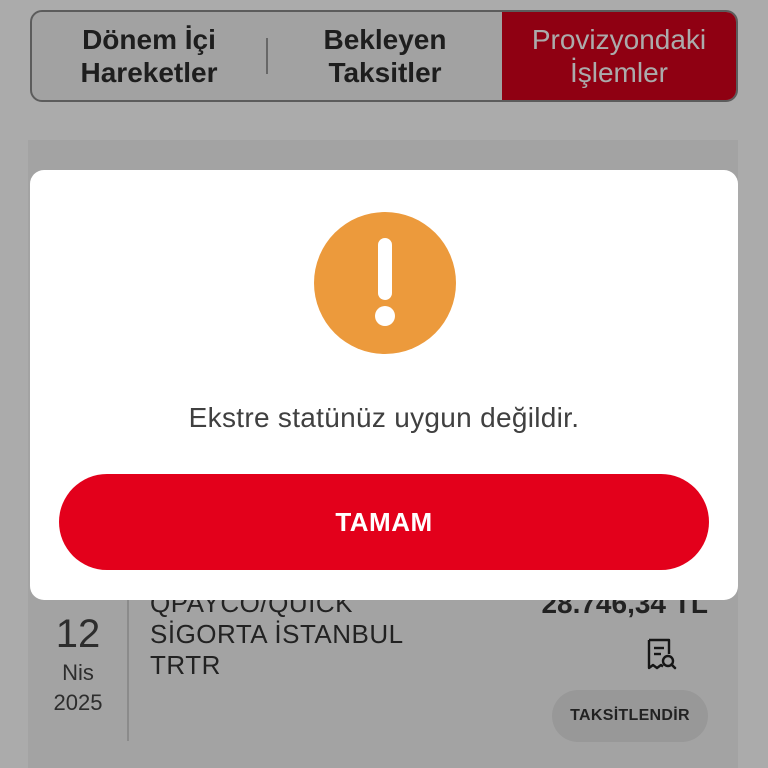 The height and width of the screenshot is (768, 768). What do you see at coordinates (384, 522) in the screenshot?
I see `ok-button: TAMAM` at bounding box center [384, 522].